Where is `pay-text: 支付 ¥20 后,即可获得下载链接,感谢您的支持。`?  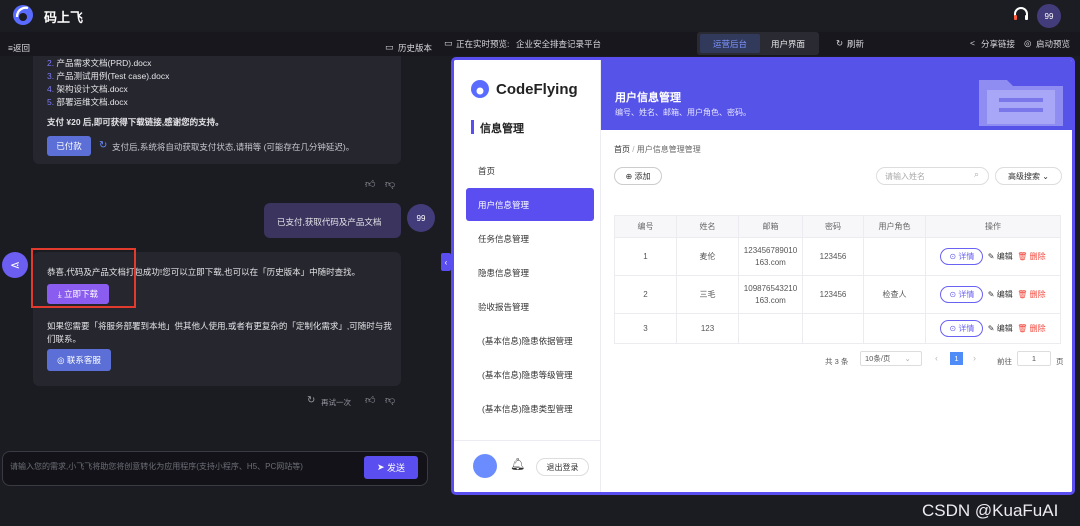
pay-text: 支付 ¥20 后,即可获得下载链接,感谢您的支持。 is located at coordinates (135, 122).